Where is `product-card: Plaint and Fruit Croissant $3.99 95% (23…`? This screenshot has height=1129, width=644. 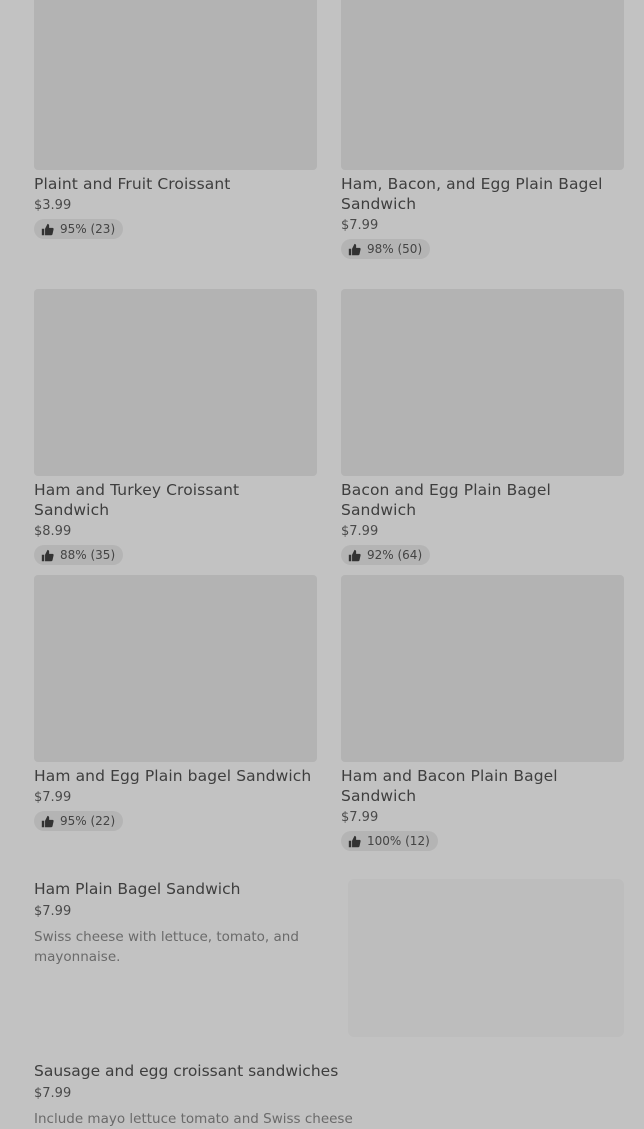 product-card: Plaint and Fruit Croissant $3.99 95% (23… is located at coordinates (175, 120).